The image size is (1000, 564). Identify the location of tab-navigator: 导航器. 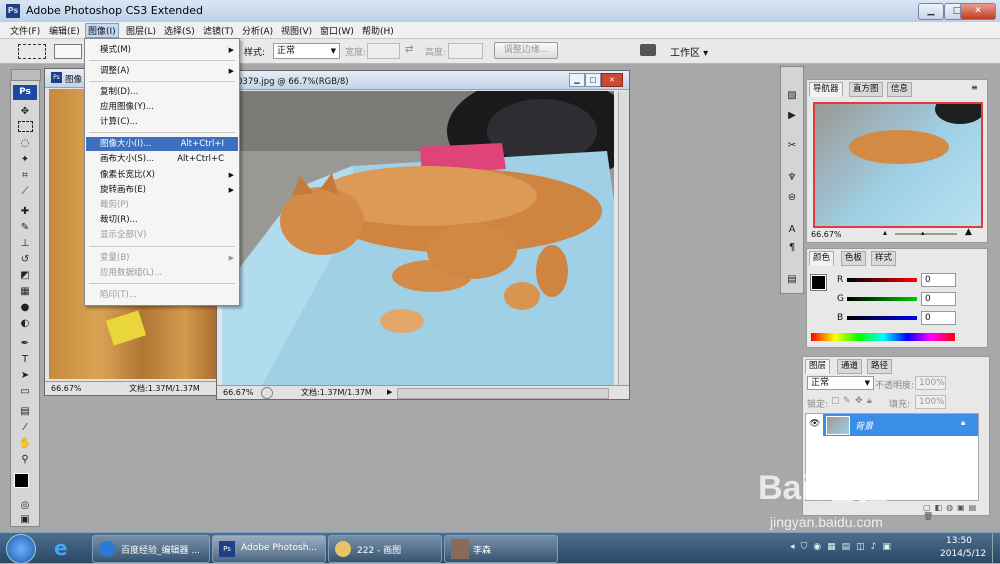
(826, 89).